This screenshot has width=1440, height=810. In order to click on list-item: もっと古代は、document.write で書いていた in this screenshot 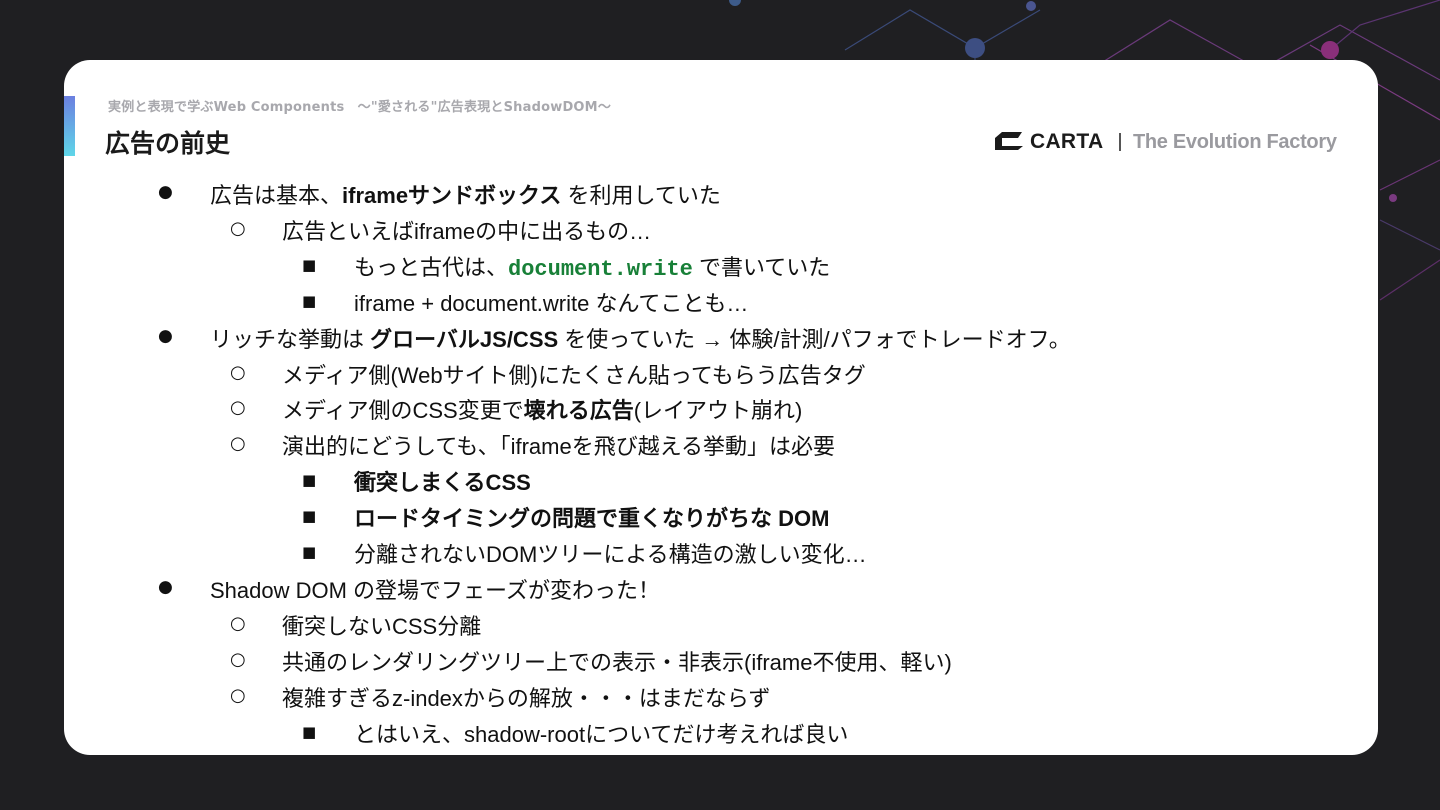, I will do `click(592, 266)`.